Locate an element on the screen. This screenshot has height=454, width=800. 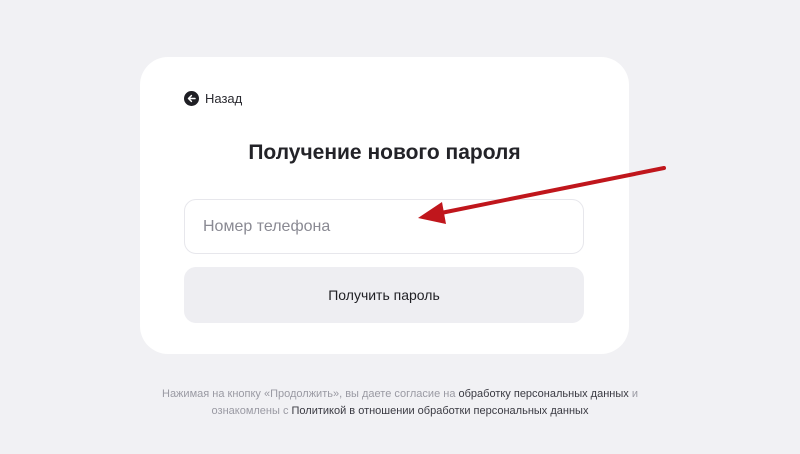
page-title: Получение нового пароля is located at coordinates (384, 152).